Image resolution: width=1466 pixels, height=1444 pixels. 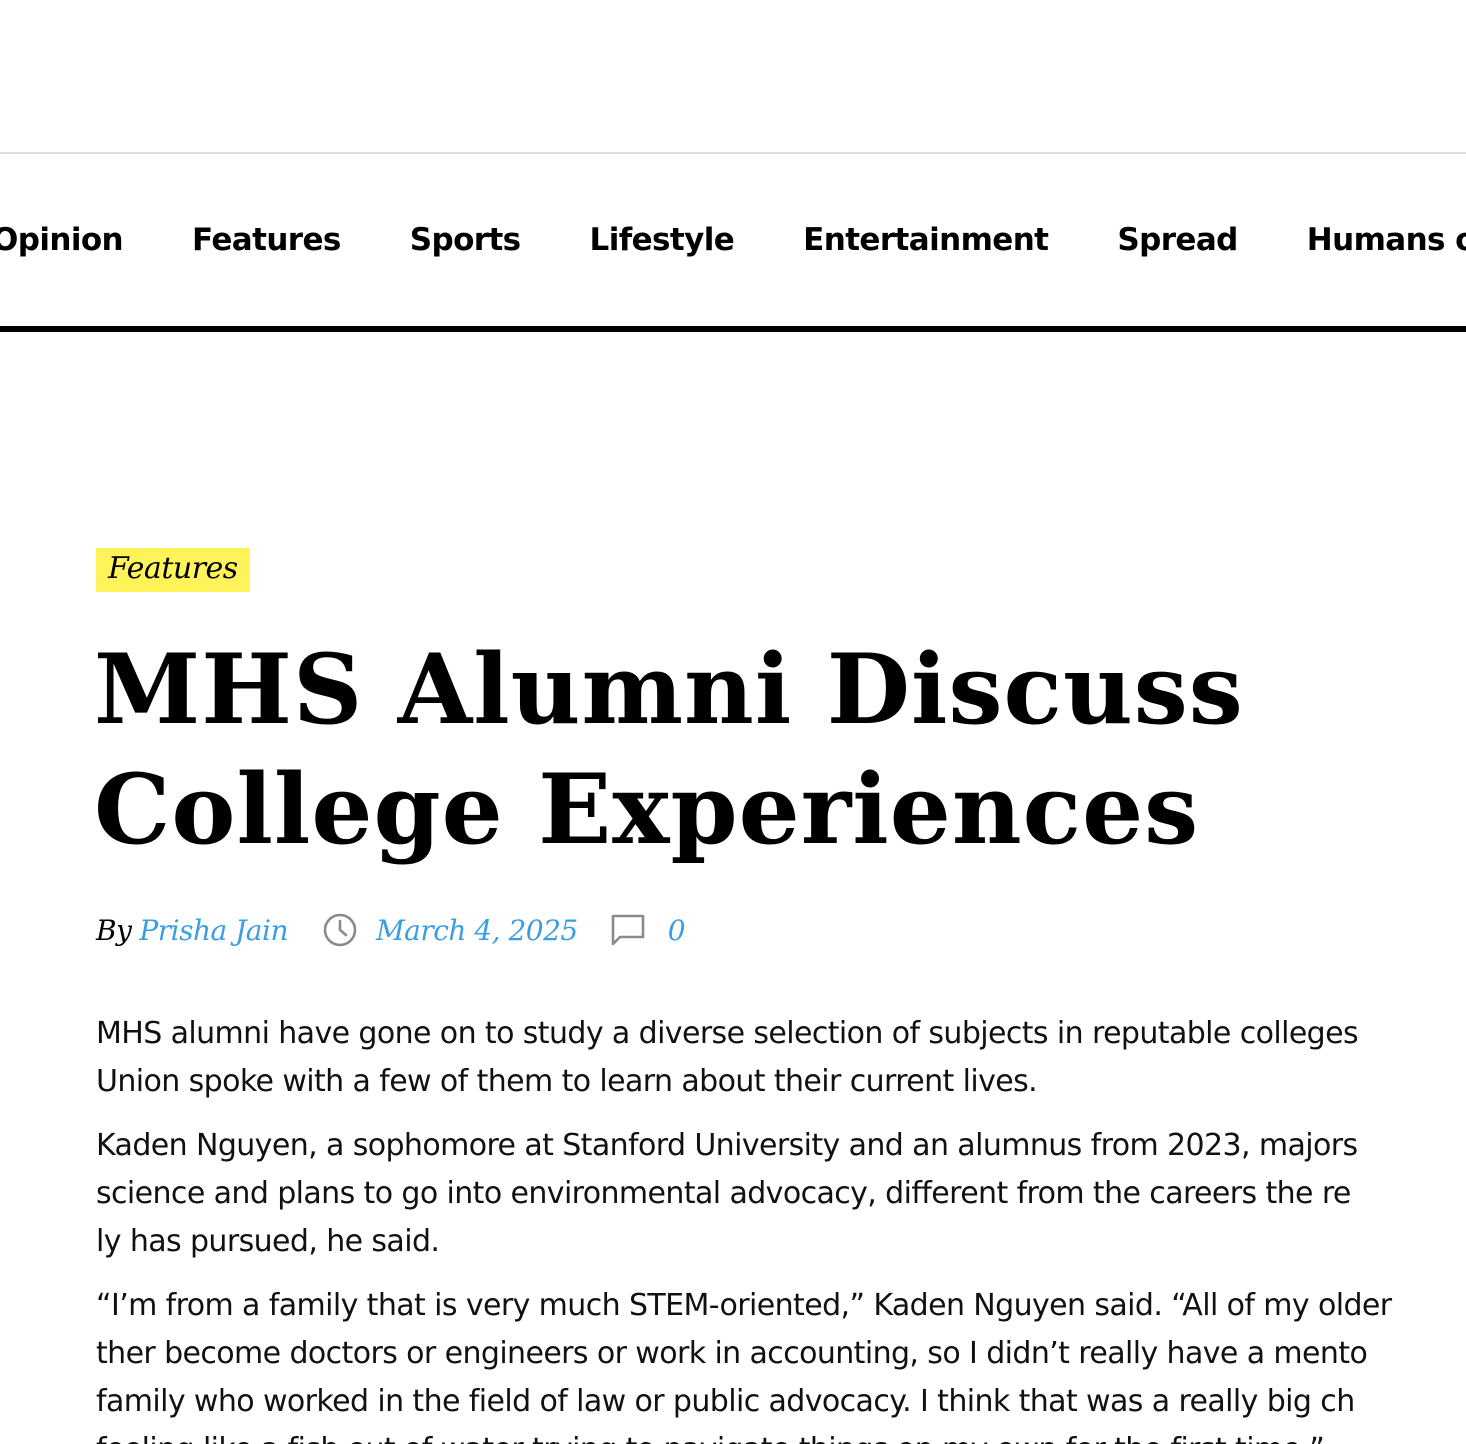 I want to click on nav-item-opinion: Opinion, so click(x=62, y=240).